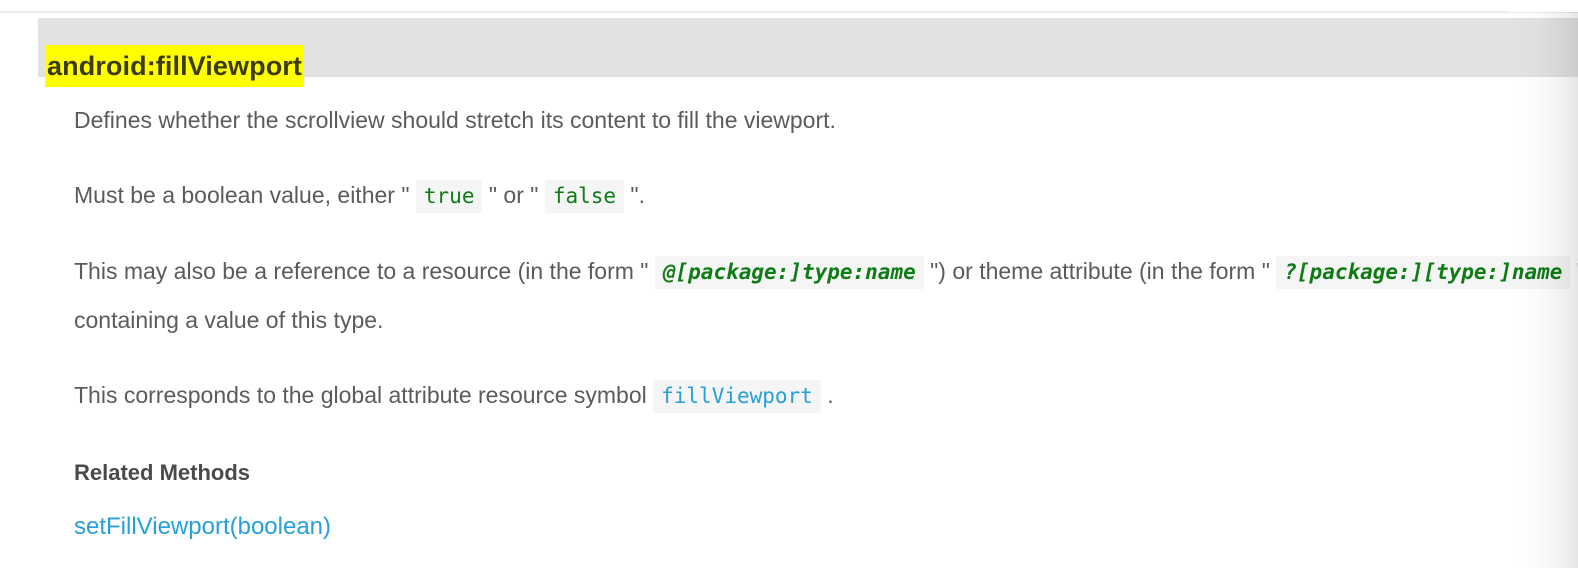  Describe the element at coordinates (449, 196) in the screenshot. I see `code-true: true` at that location.